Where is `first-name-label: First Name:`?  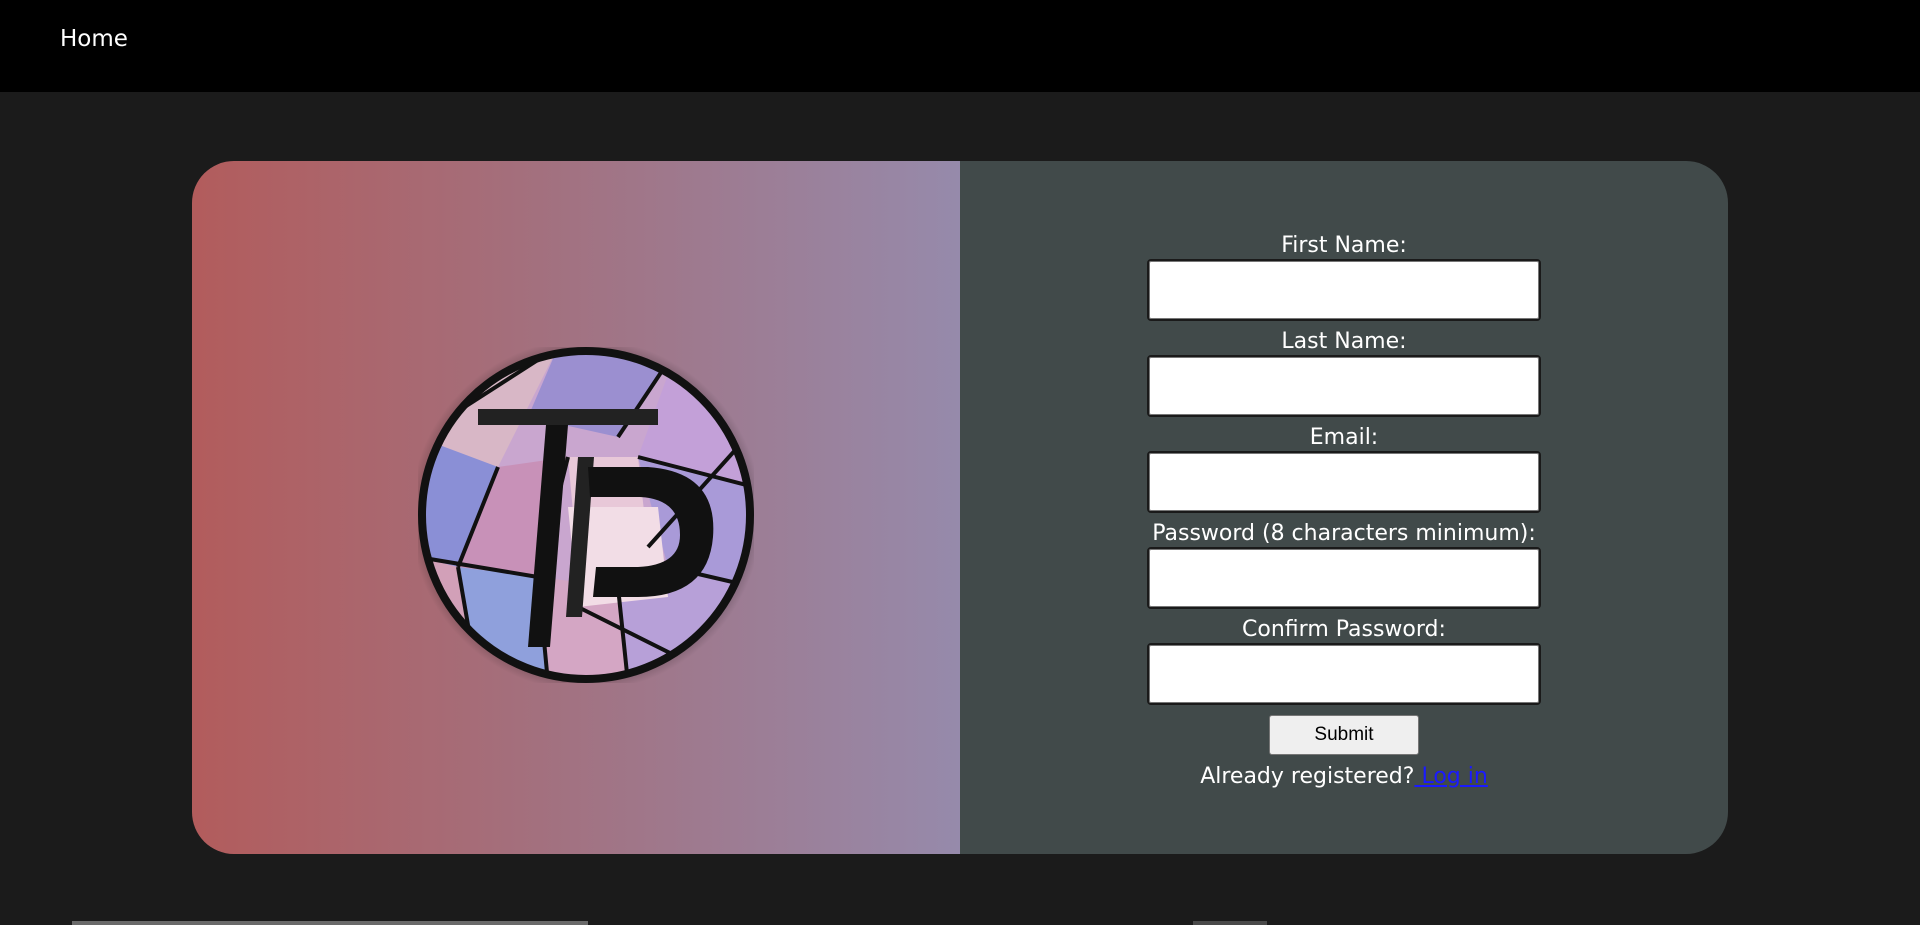 first-name-label: First Name: is located at coordinates (1344, 245).